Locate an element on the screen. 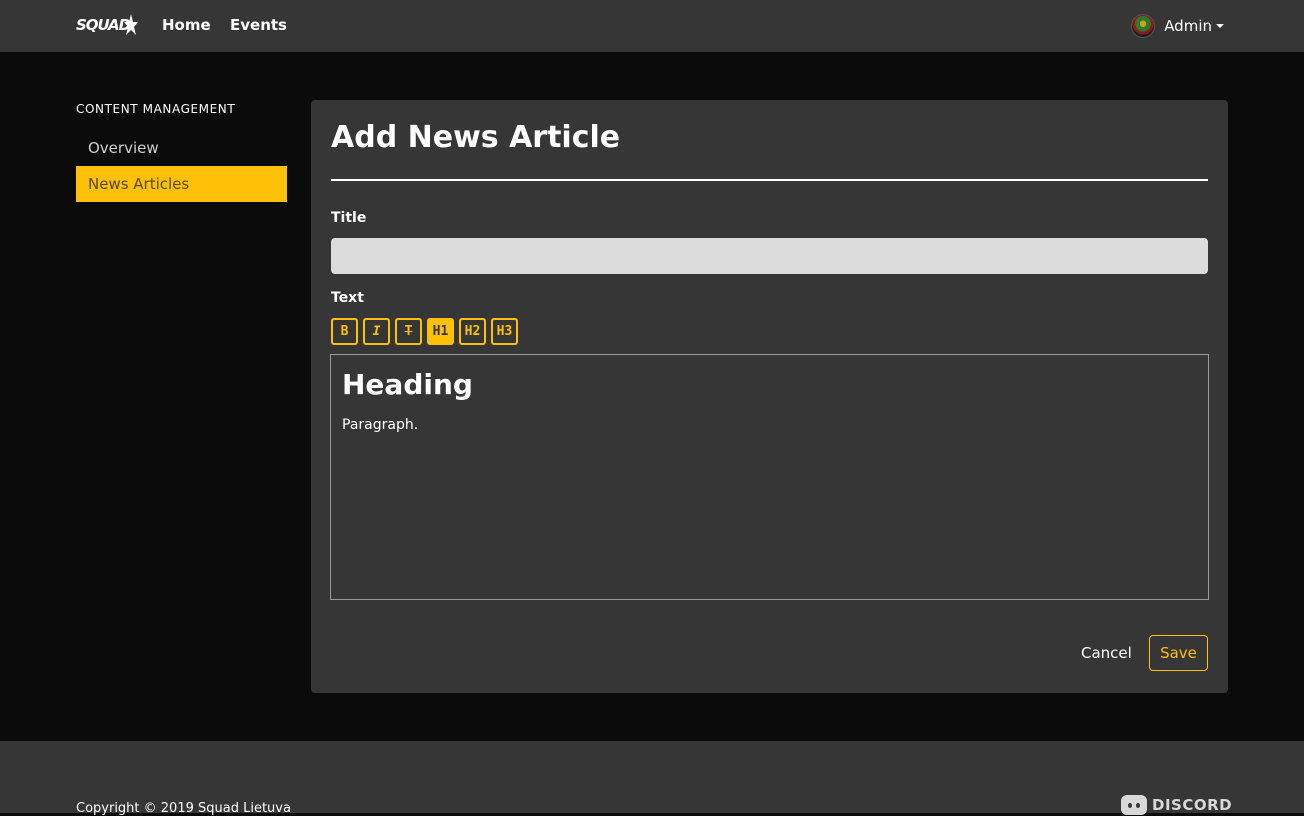 Image resolution: width=1304 pixels, height=816 pixels. nav-link-home: Home is located at coordinates (186, 25).